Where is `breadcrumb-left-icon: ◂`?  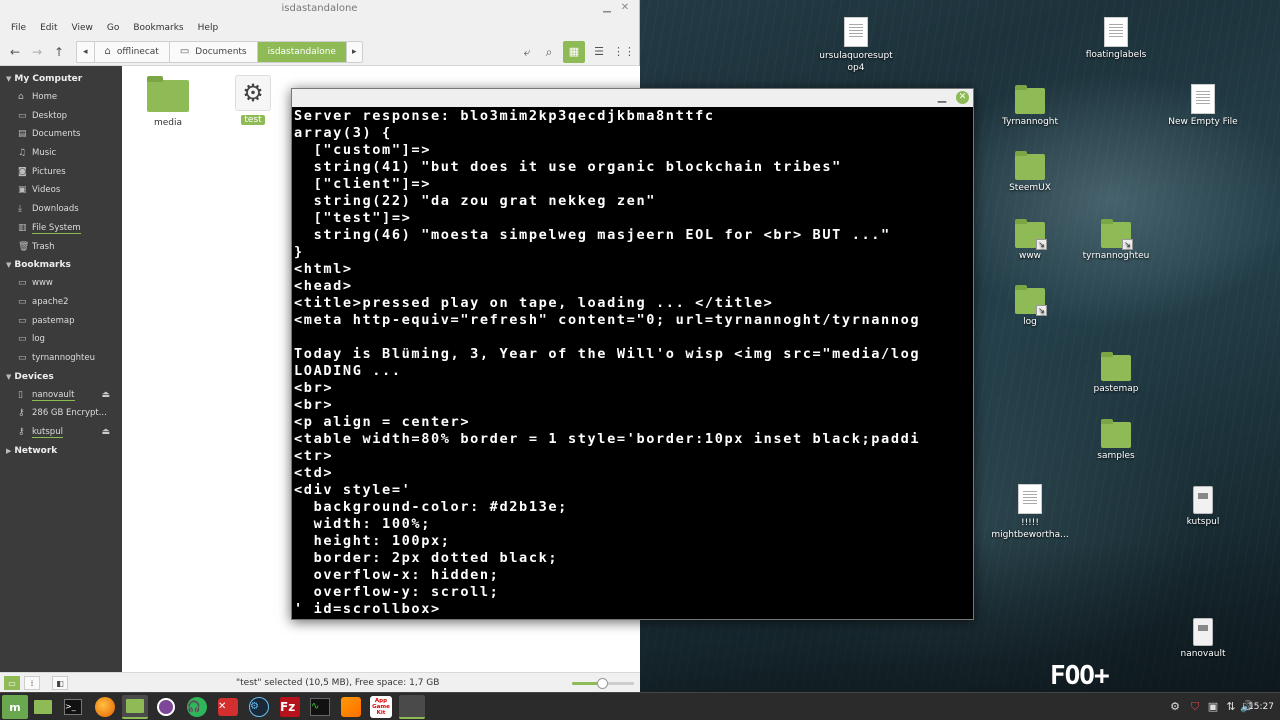
breadcrumb-left-icon: ◂ is located at coordinates (86, 51).